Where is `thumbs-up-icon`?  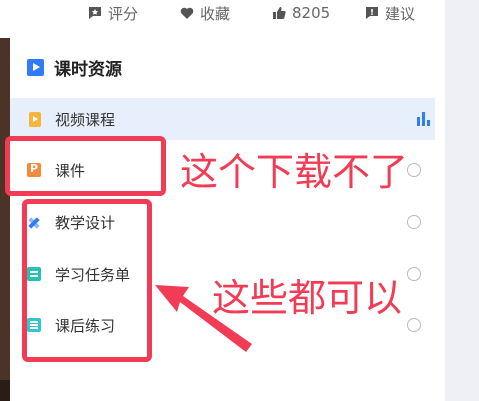 thumbs-up-icon is located at coordinates (279, 13).